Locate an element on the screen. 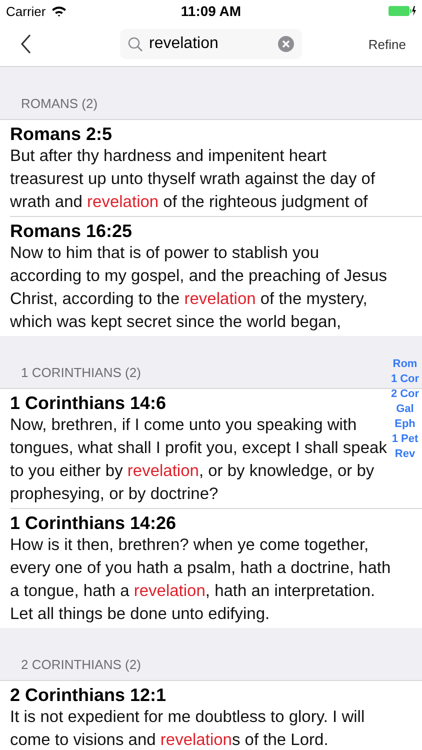 The width and height of the screenshot is (422, 750). search-input: revelation is located at coordinates (210, 44).